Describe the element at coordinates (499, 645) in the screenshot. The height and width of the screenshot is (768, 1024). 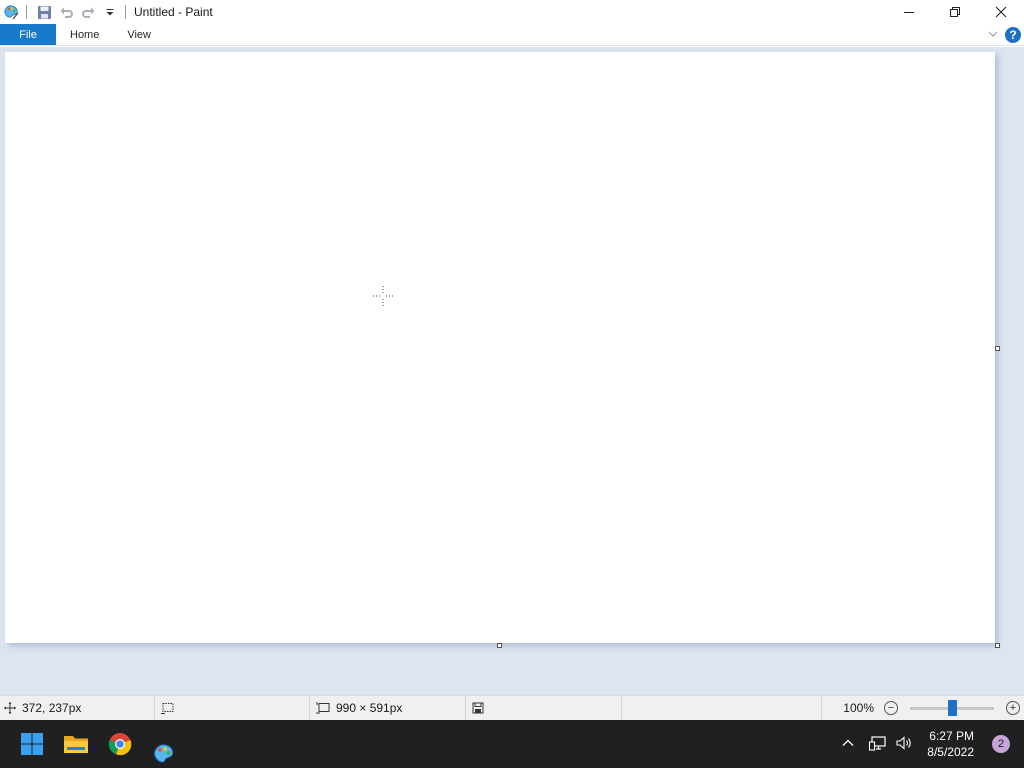
I see `resize-handle-bottom` at that location.